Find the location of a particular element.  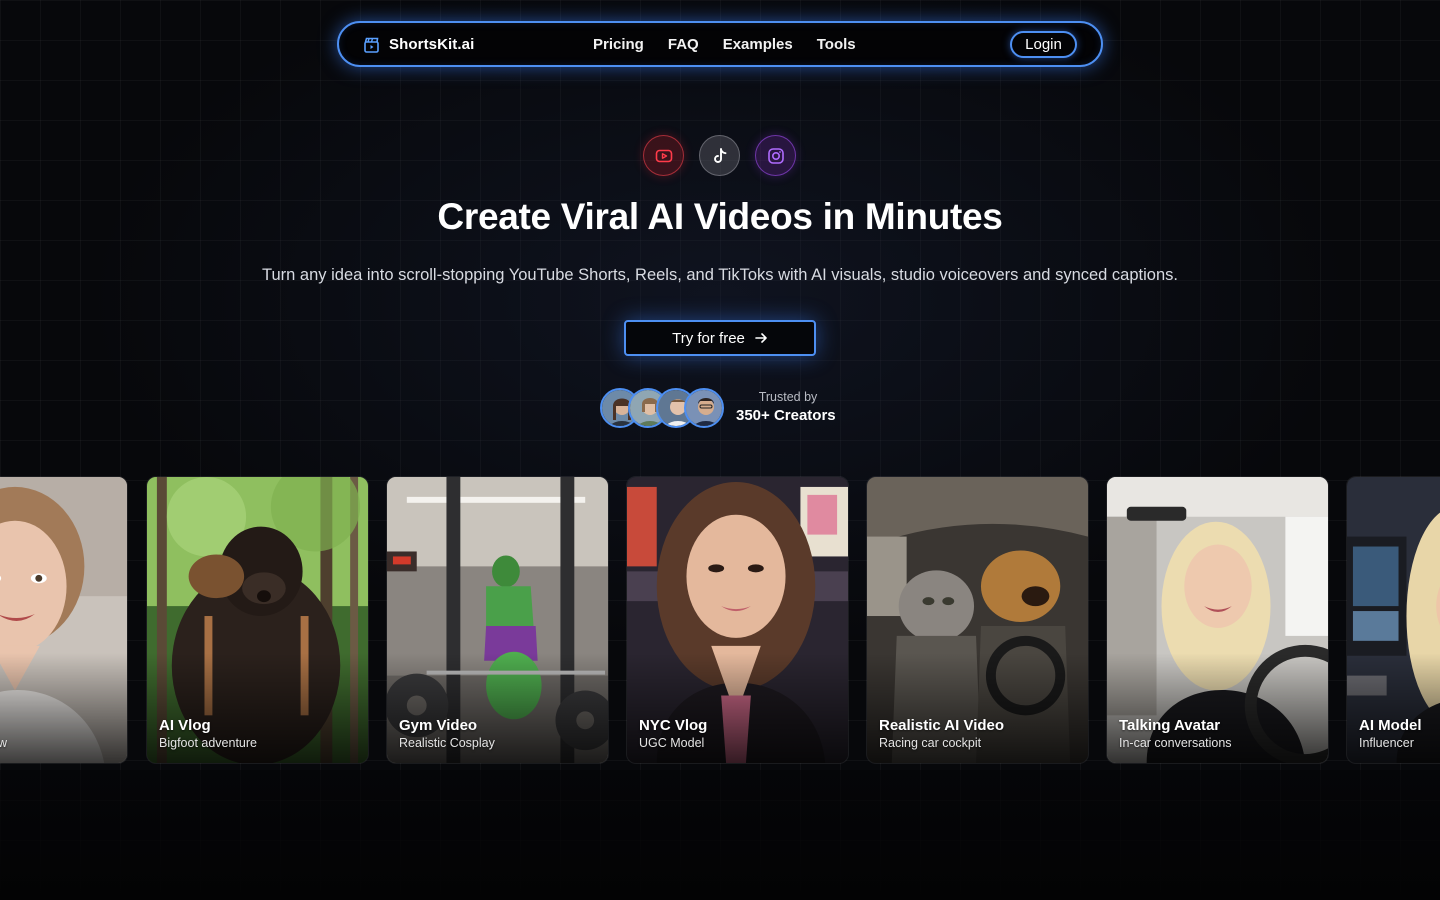

card-subtitle: In-car conversations is located at coordinates (1175, 743).